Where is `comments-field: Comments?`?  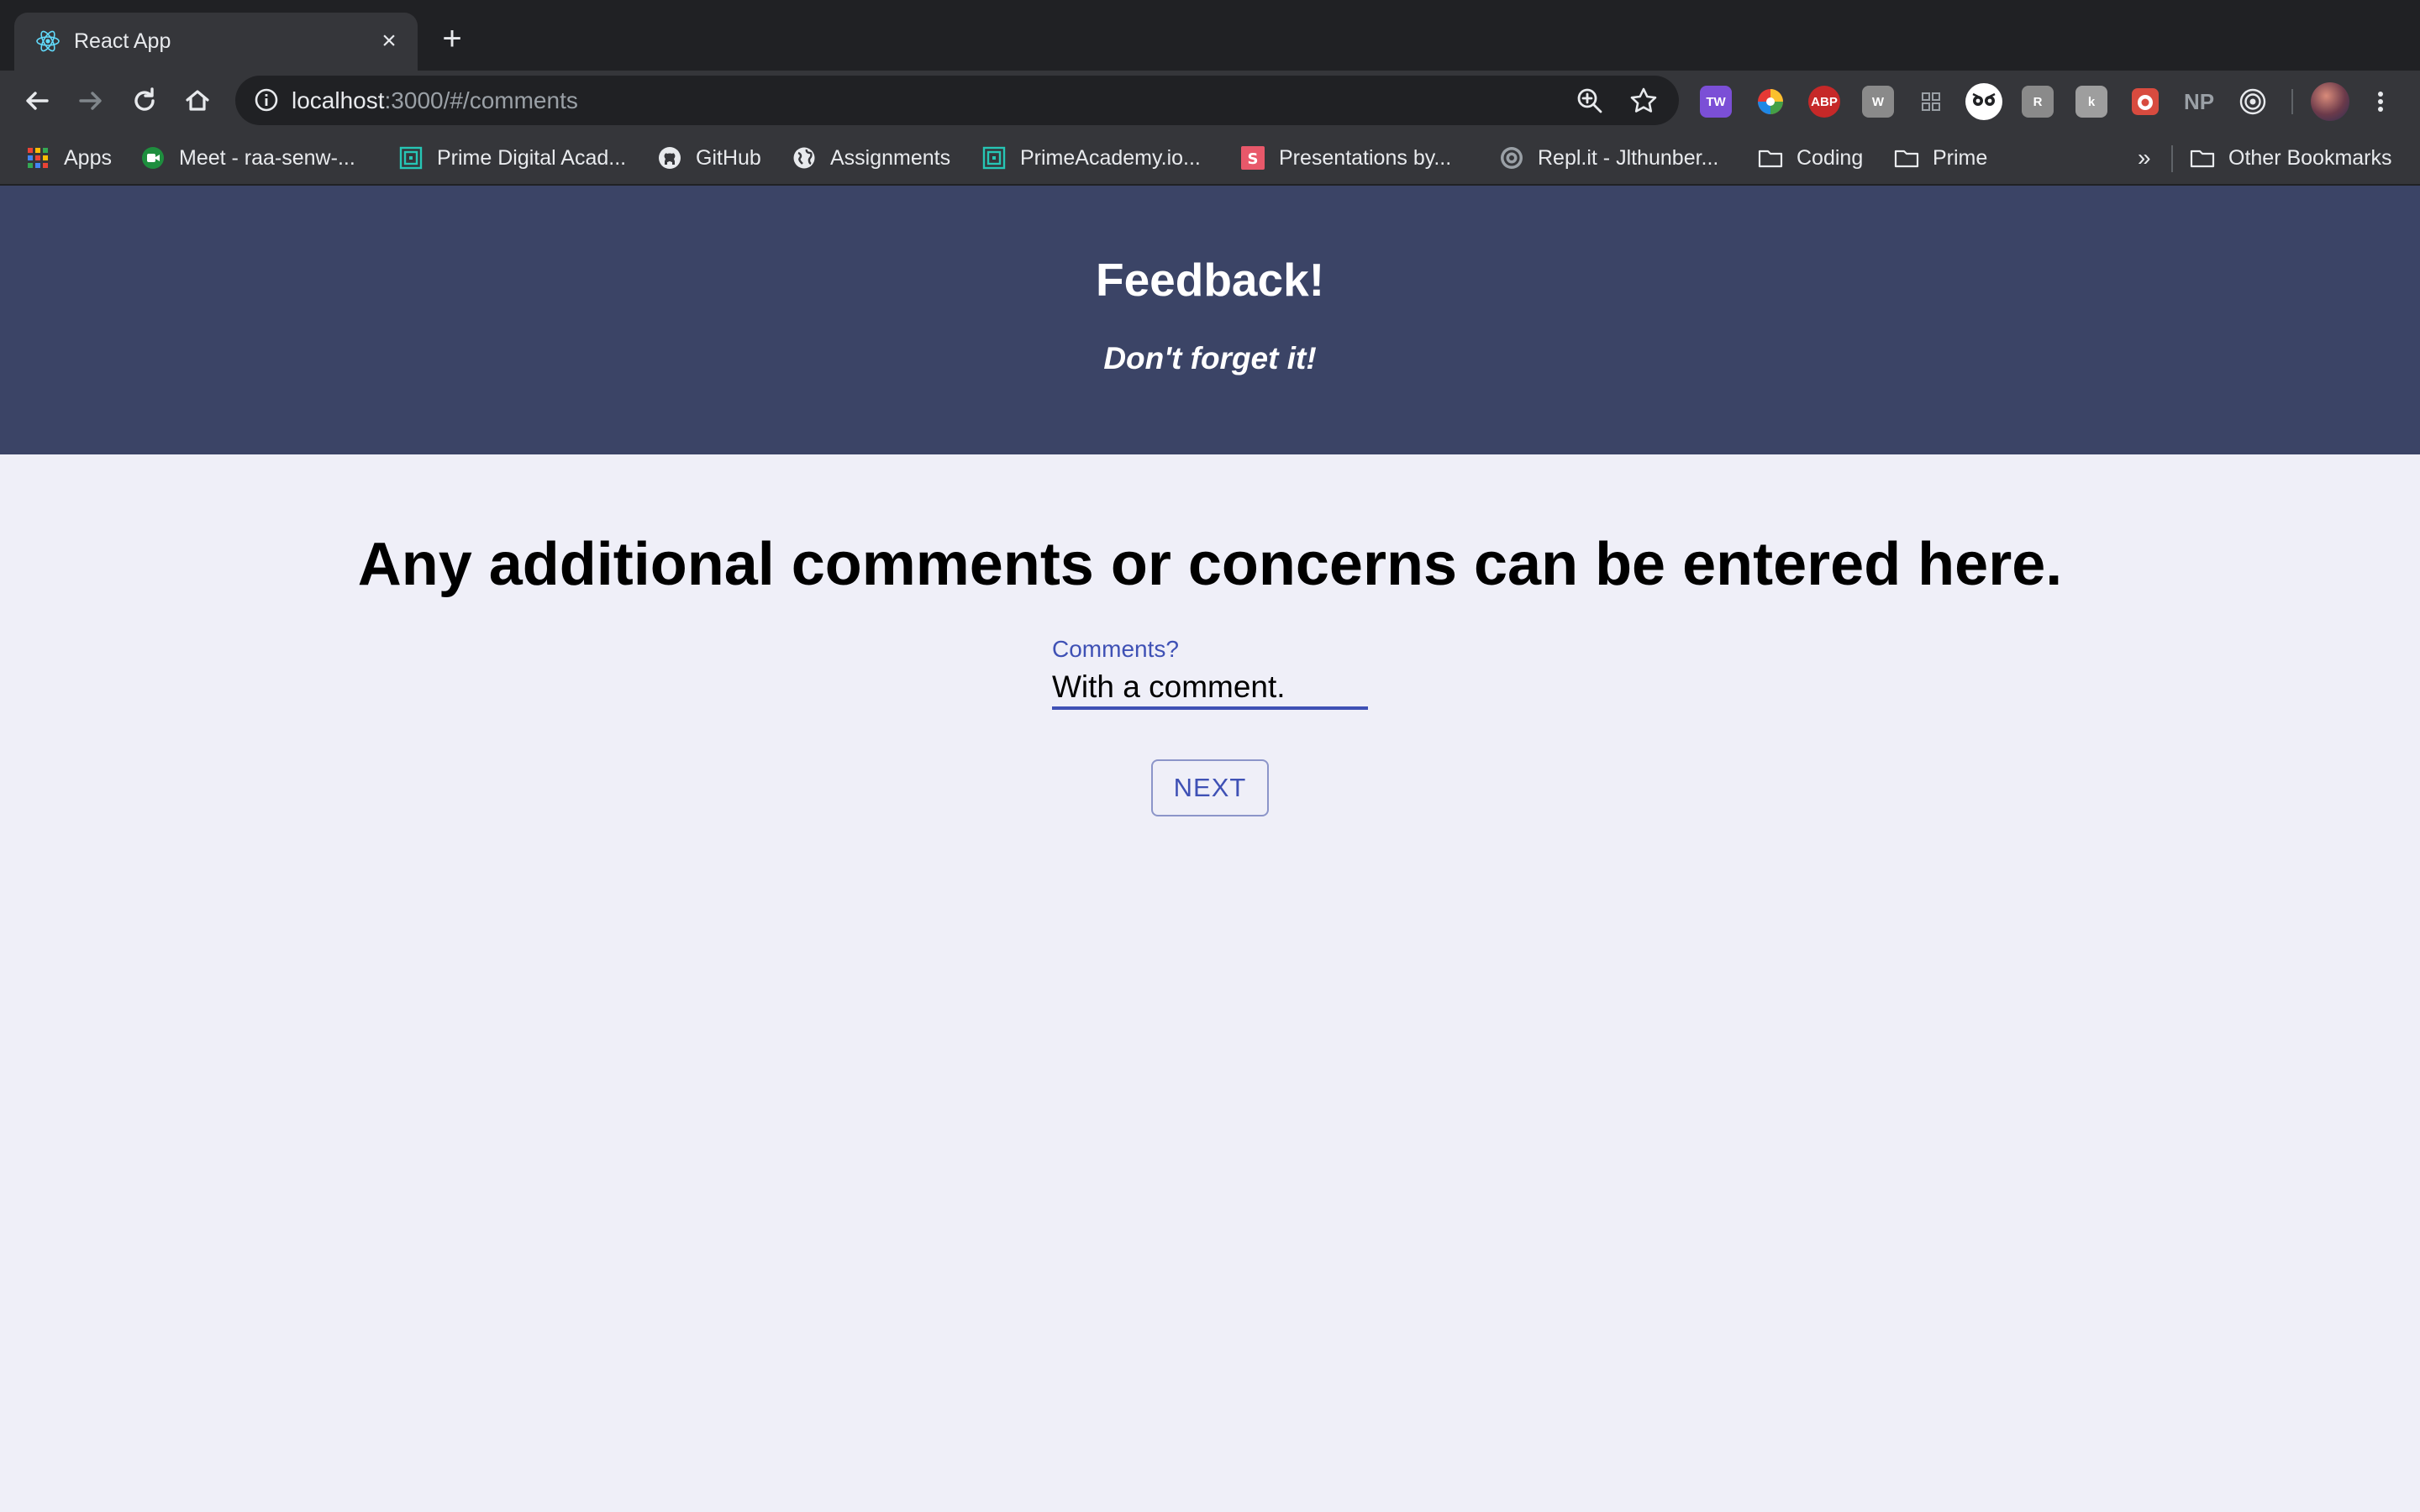 comments-field: Comments? is located at coordinates (1210, 673).